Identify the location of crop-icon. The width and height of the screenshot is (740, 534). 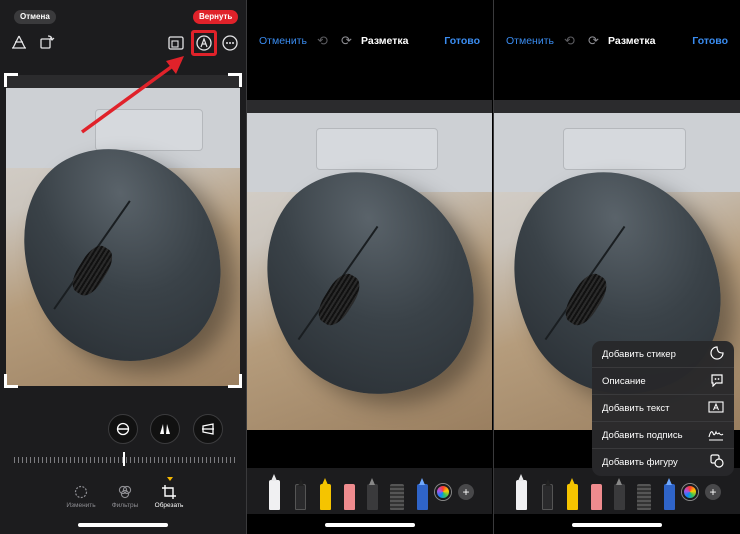
(169, 488).